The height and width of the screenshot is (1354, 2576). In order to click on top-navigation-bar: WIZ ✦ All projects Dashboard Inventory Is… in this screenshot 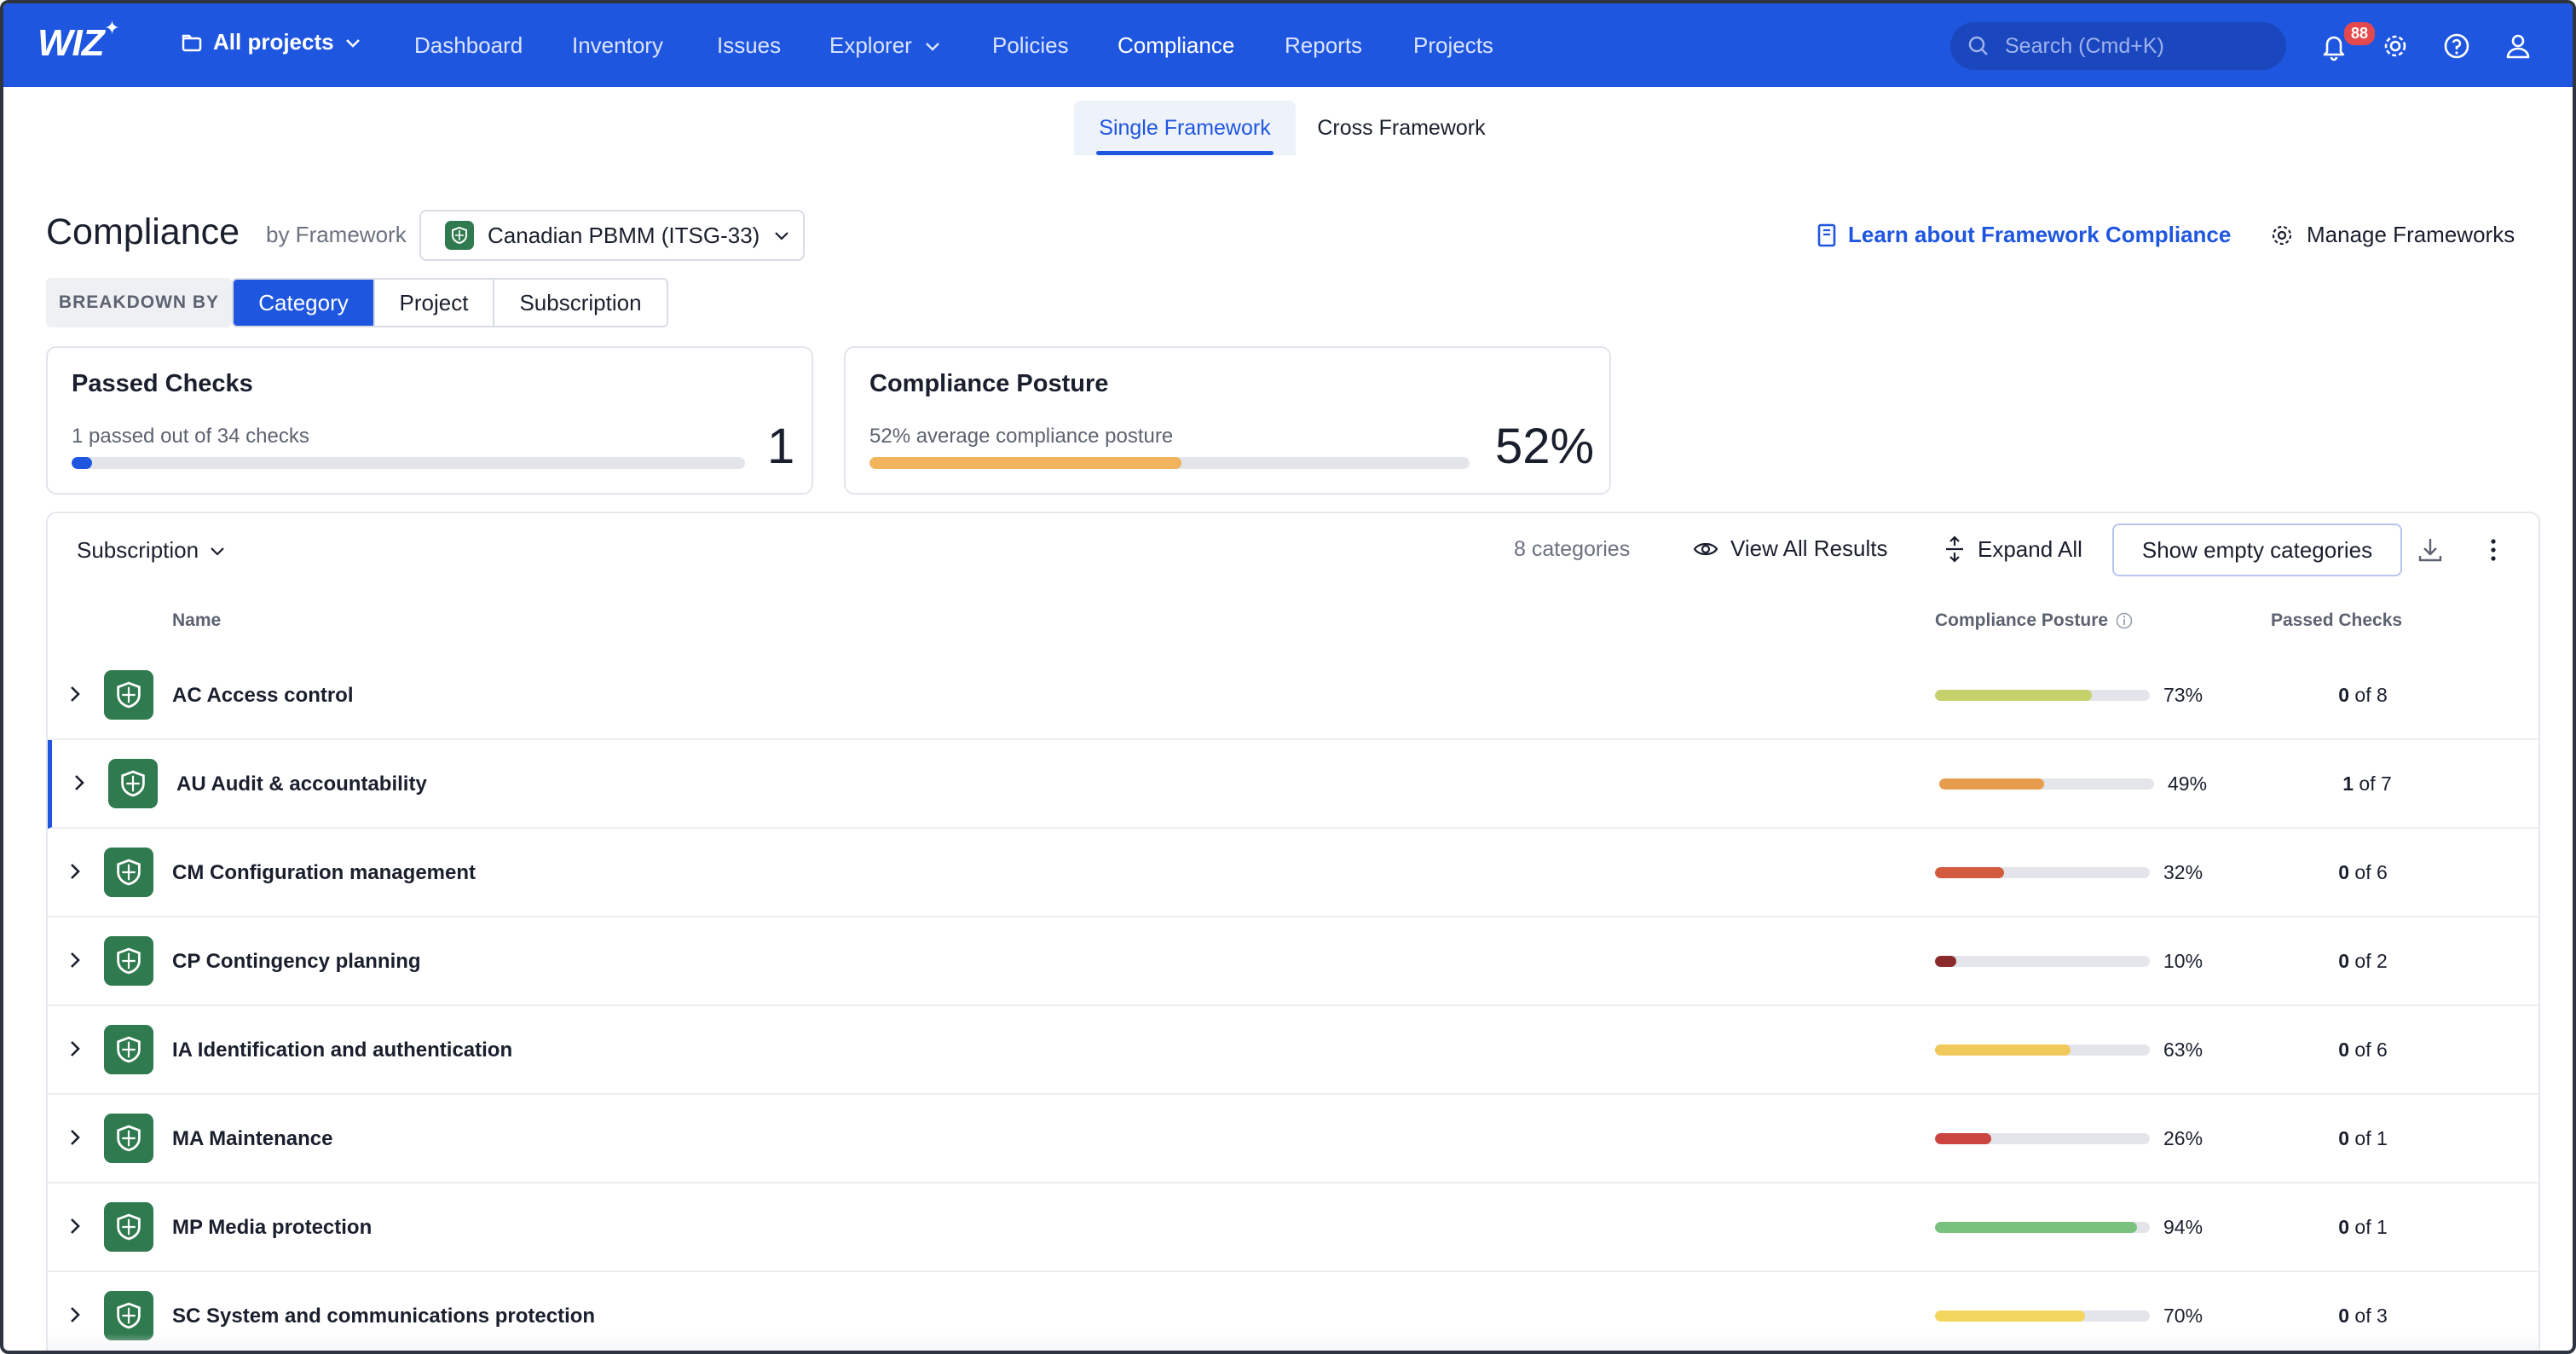, I will do `click(1288, 45)`.